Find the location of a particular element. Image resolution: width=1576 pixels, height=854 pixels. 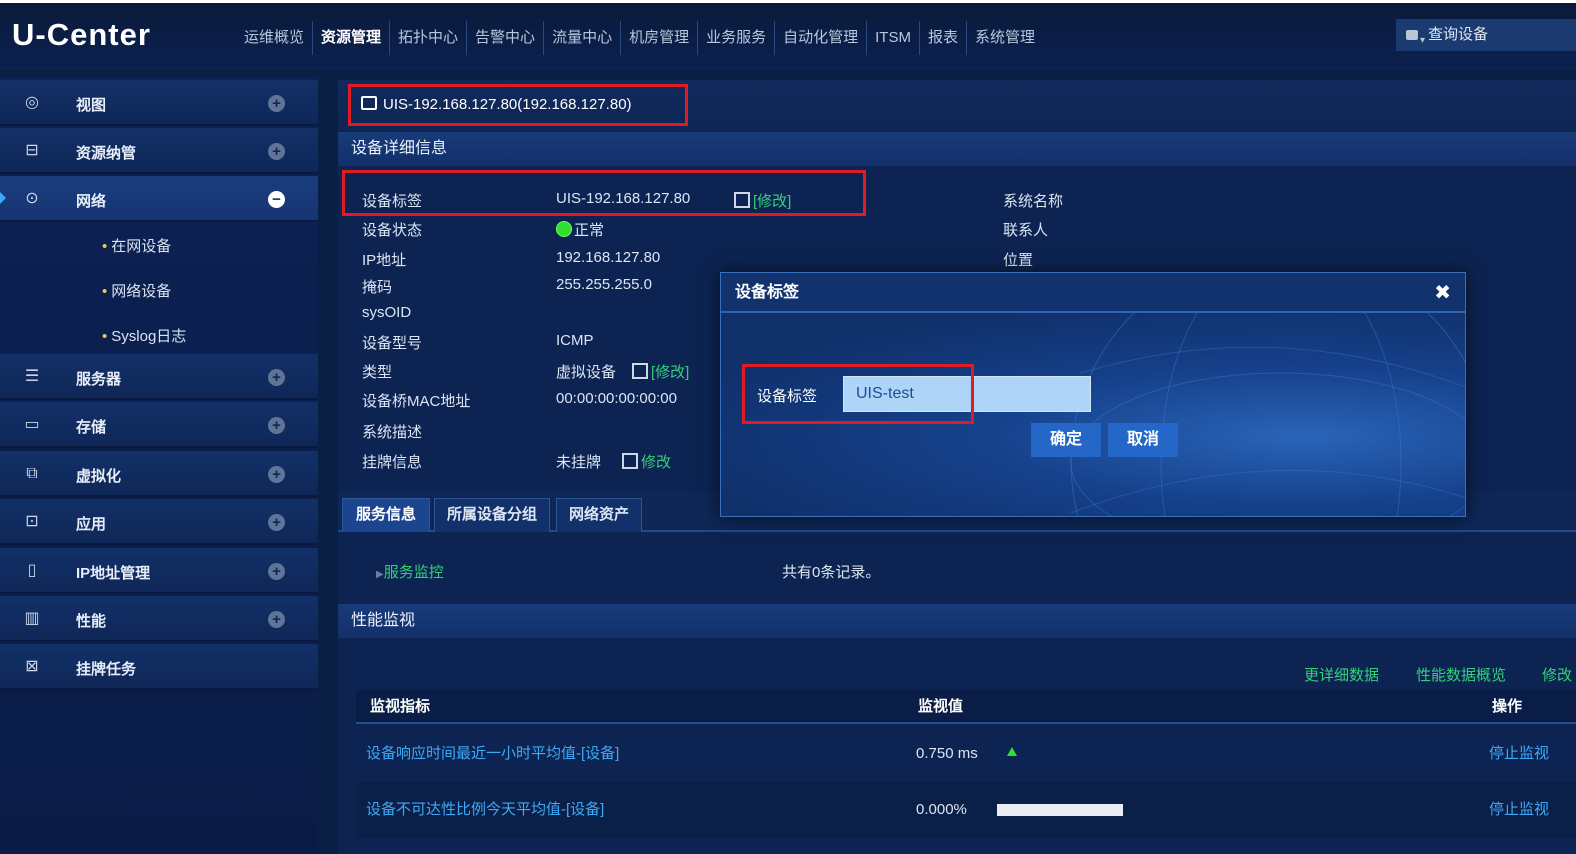

nav-item-traffic: 流量中心 is located at coordinates (583, 38).